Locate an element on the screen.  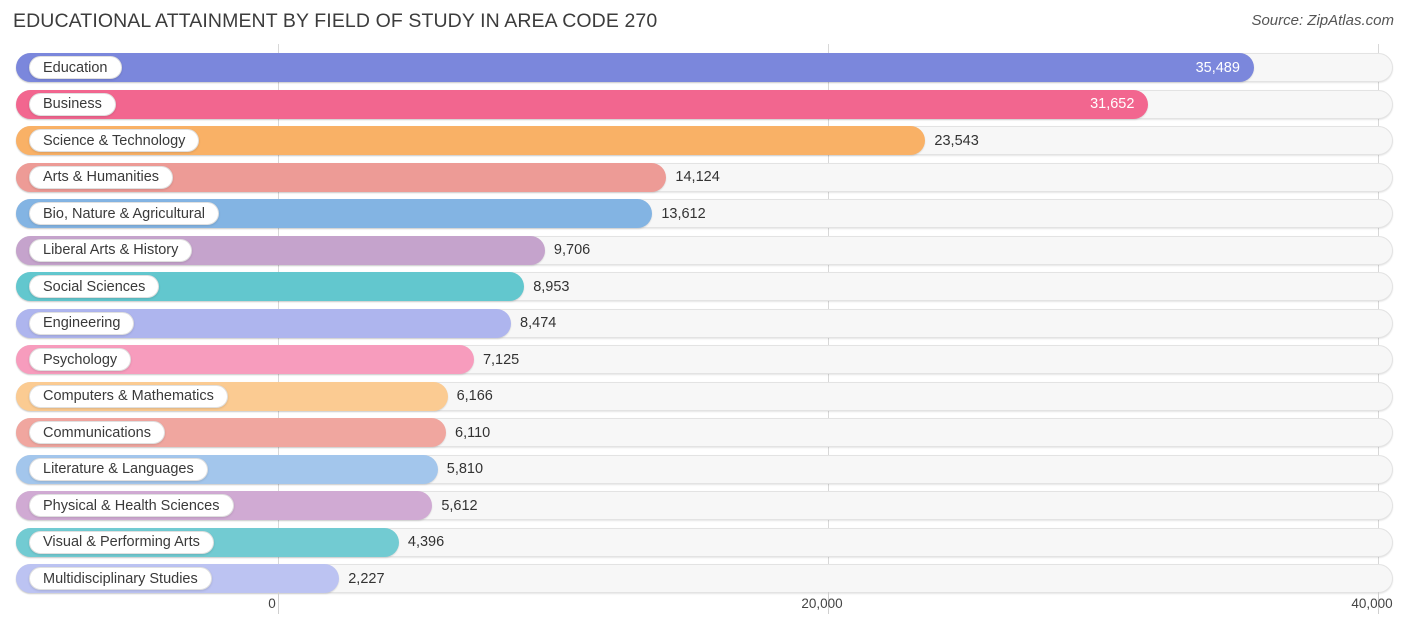
bar-row: Education 35,489 is located at coordinates (704, 67).